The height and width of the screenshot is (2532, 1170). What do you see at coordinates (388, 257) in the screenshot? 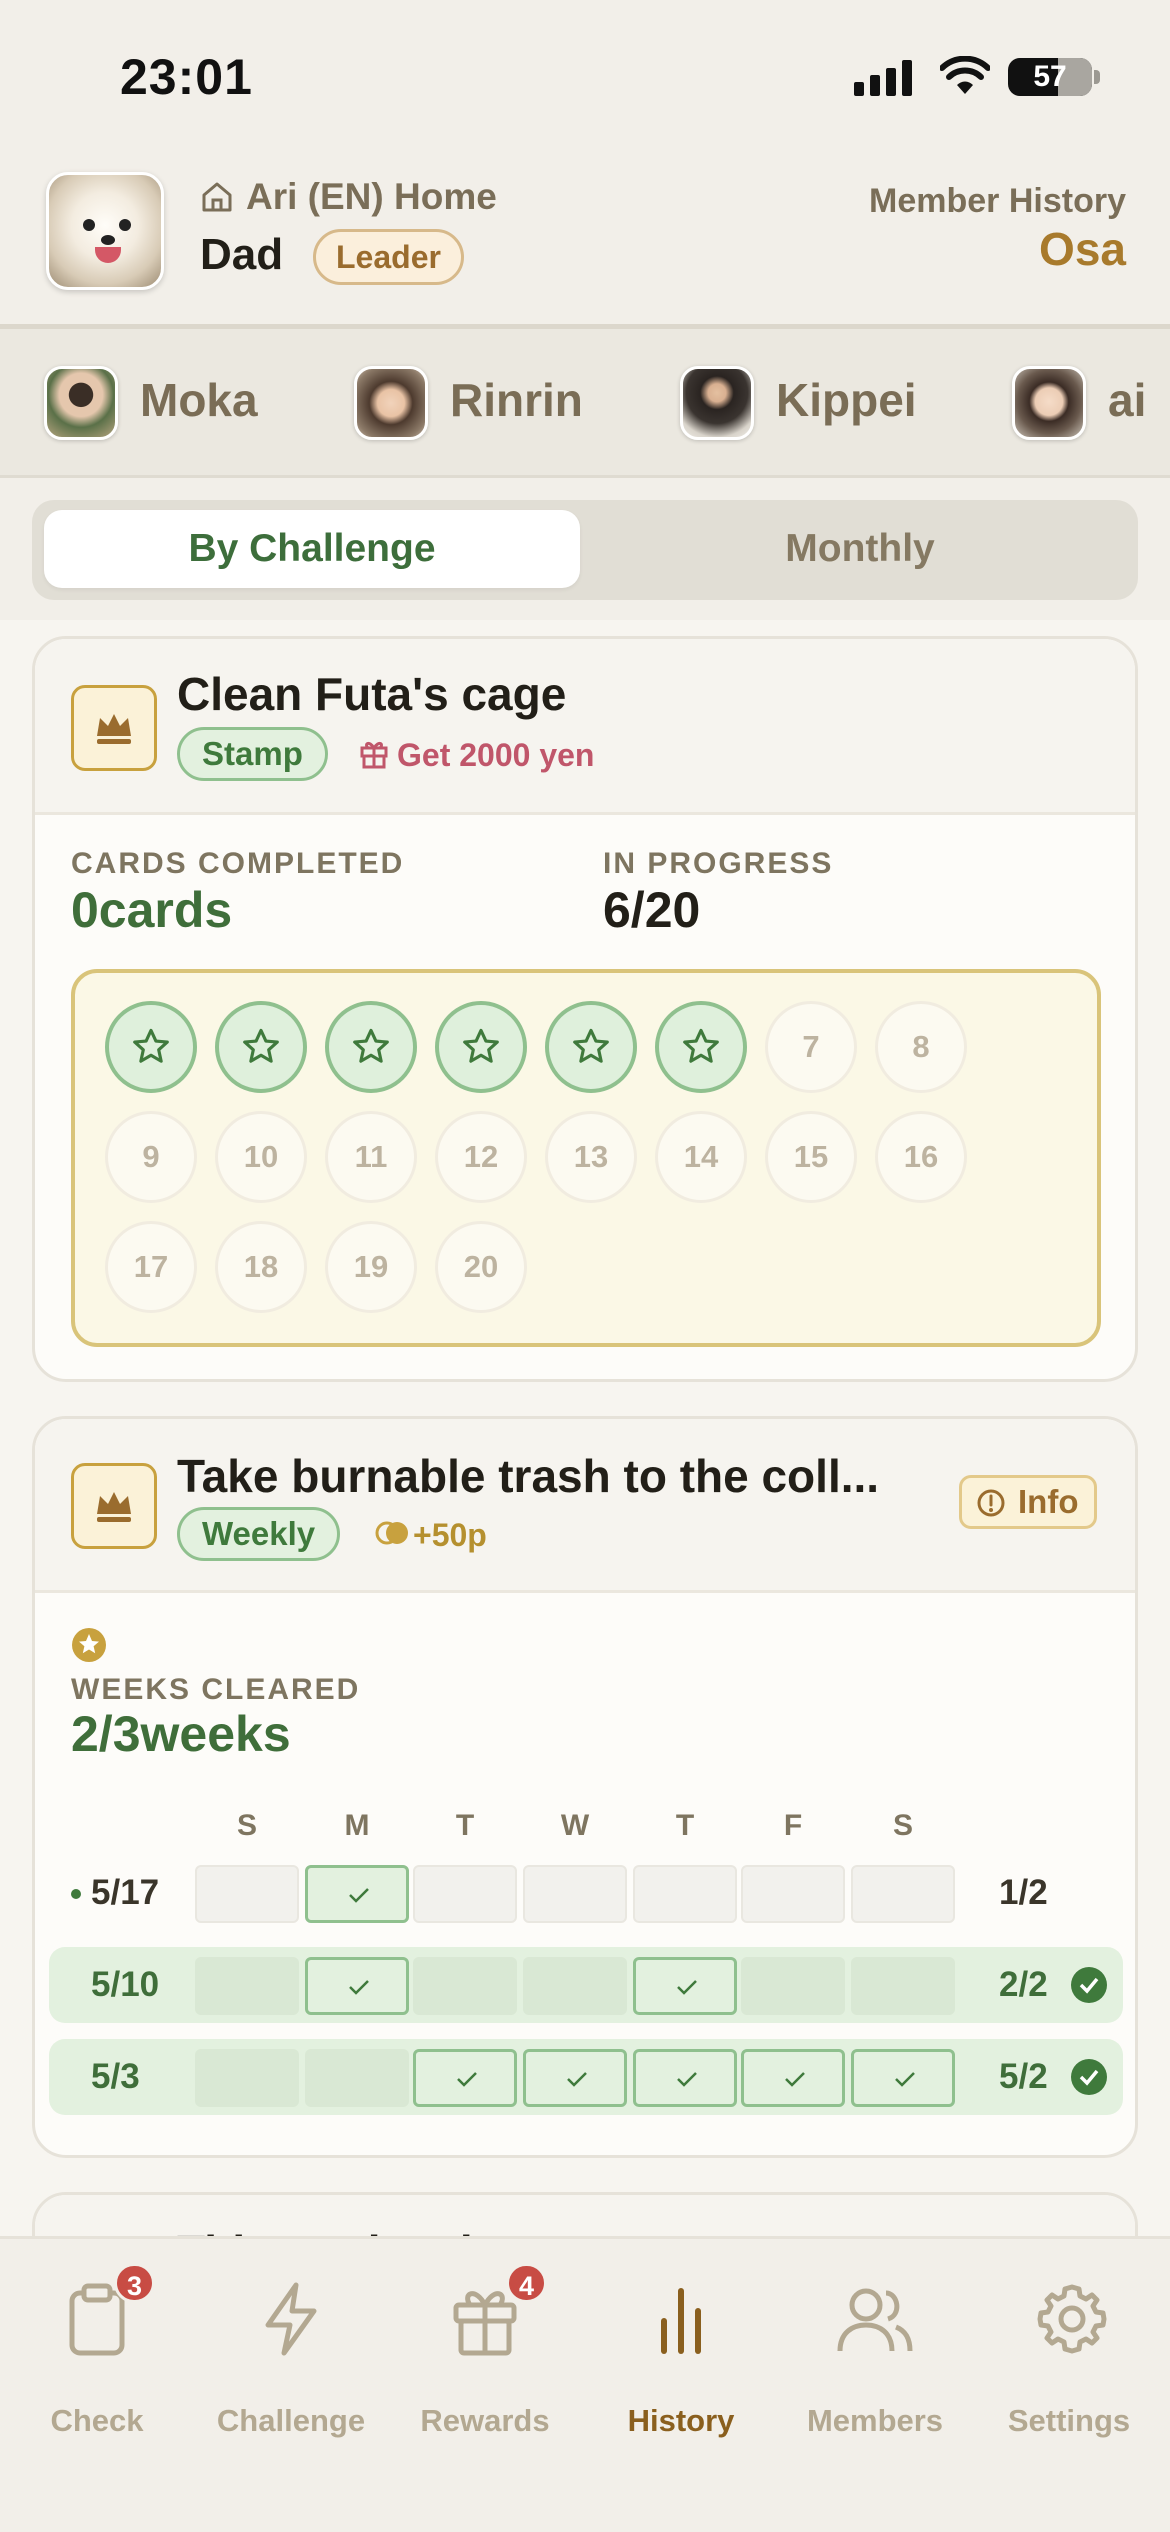
I see `leader-badge: Leader` at bounding box center [388, 257].